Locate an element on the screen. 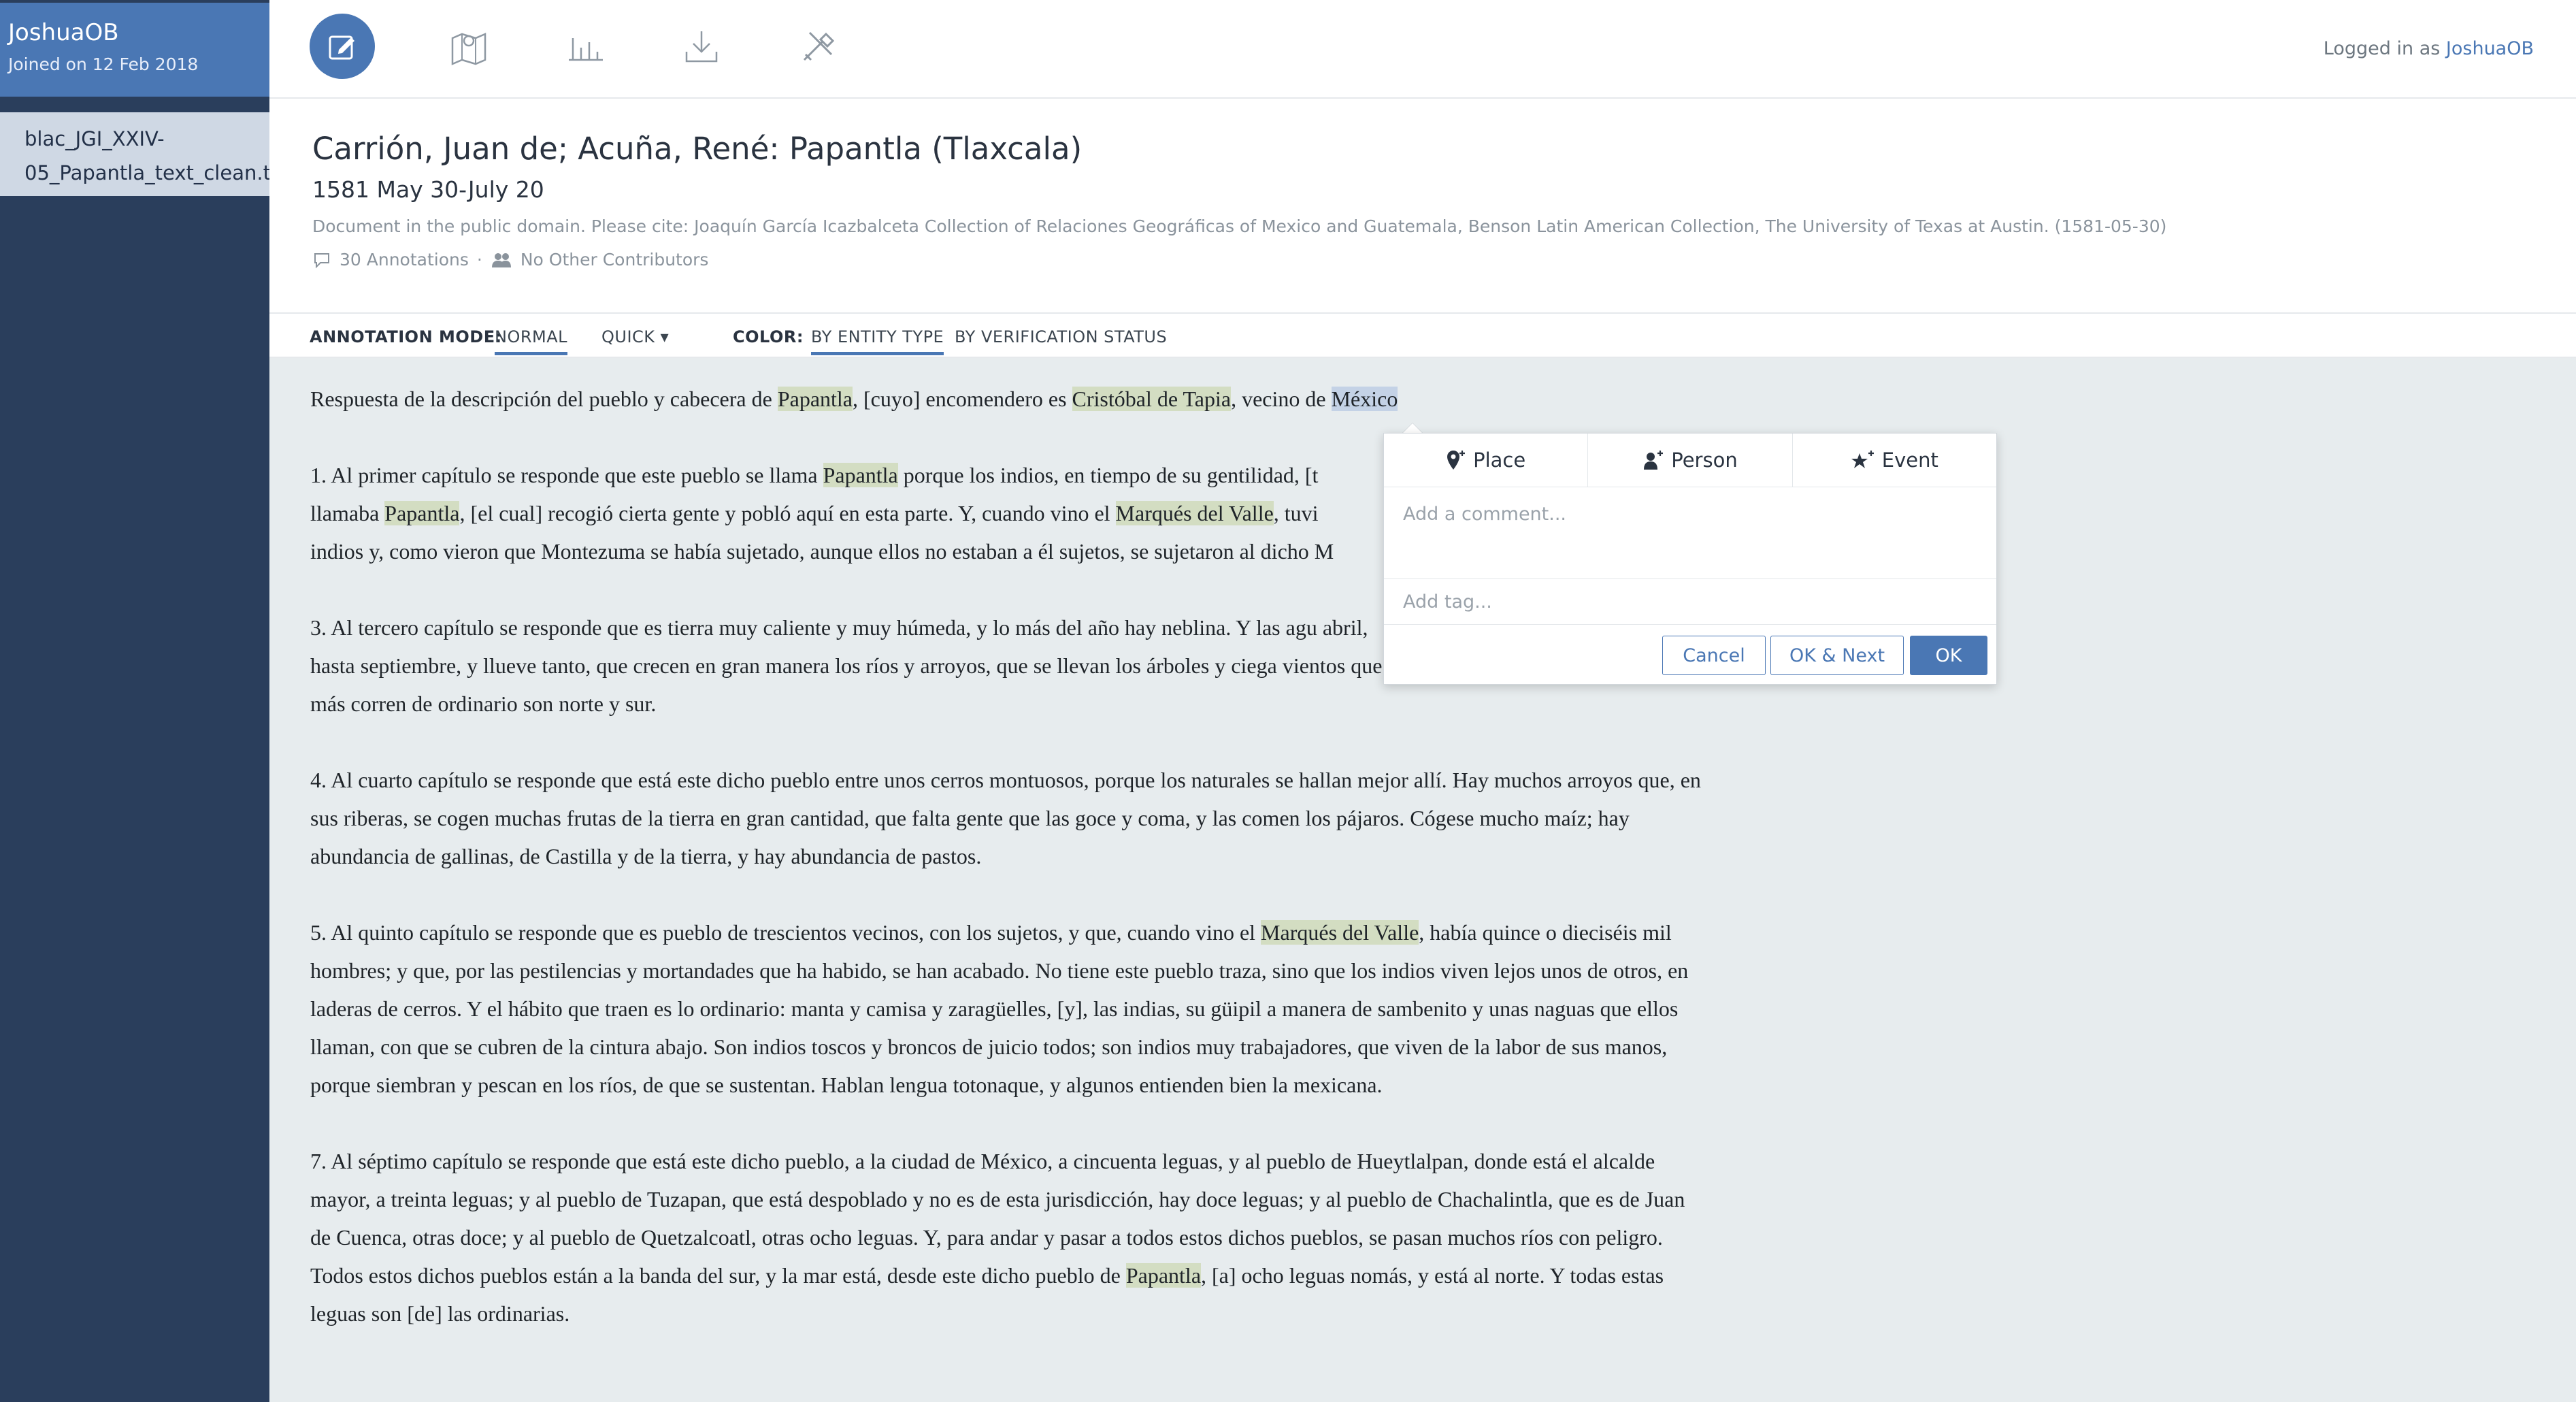 The image size is (2576, 1402). download-tool-button is located at coordinates (702, 46).